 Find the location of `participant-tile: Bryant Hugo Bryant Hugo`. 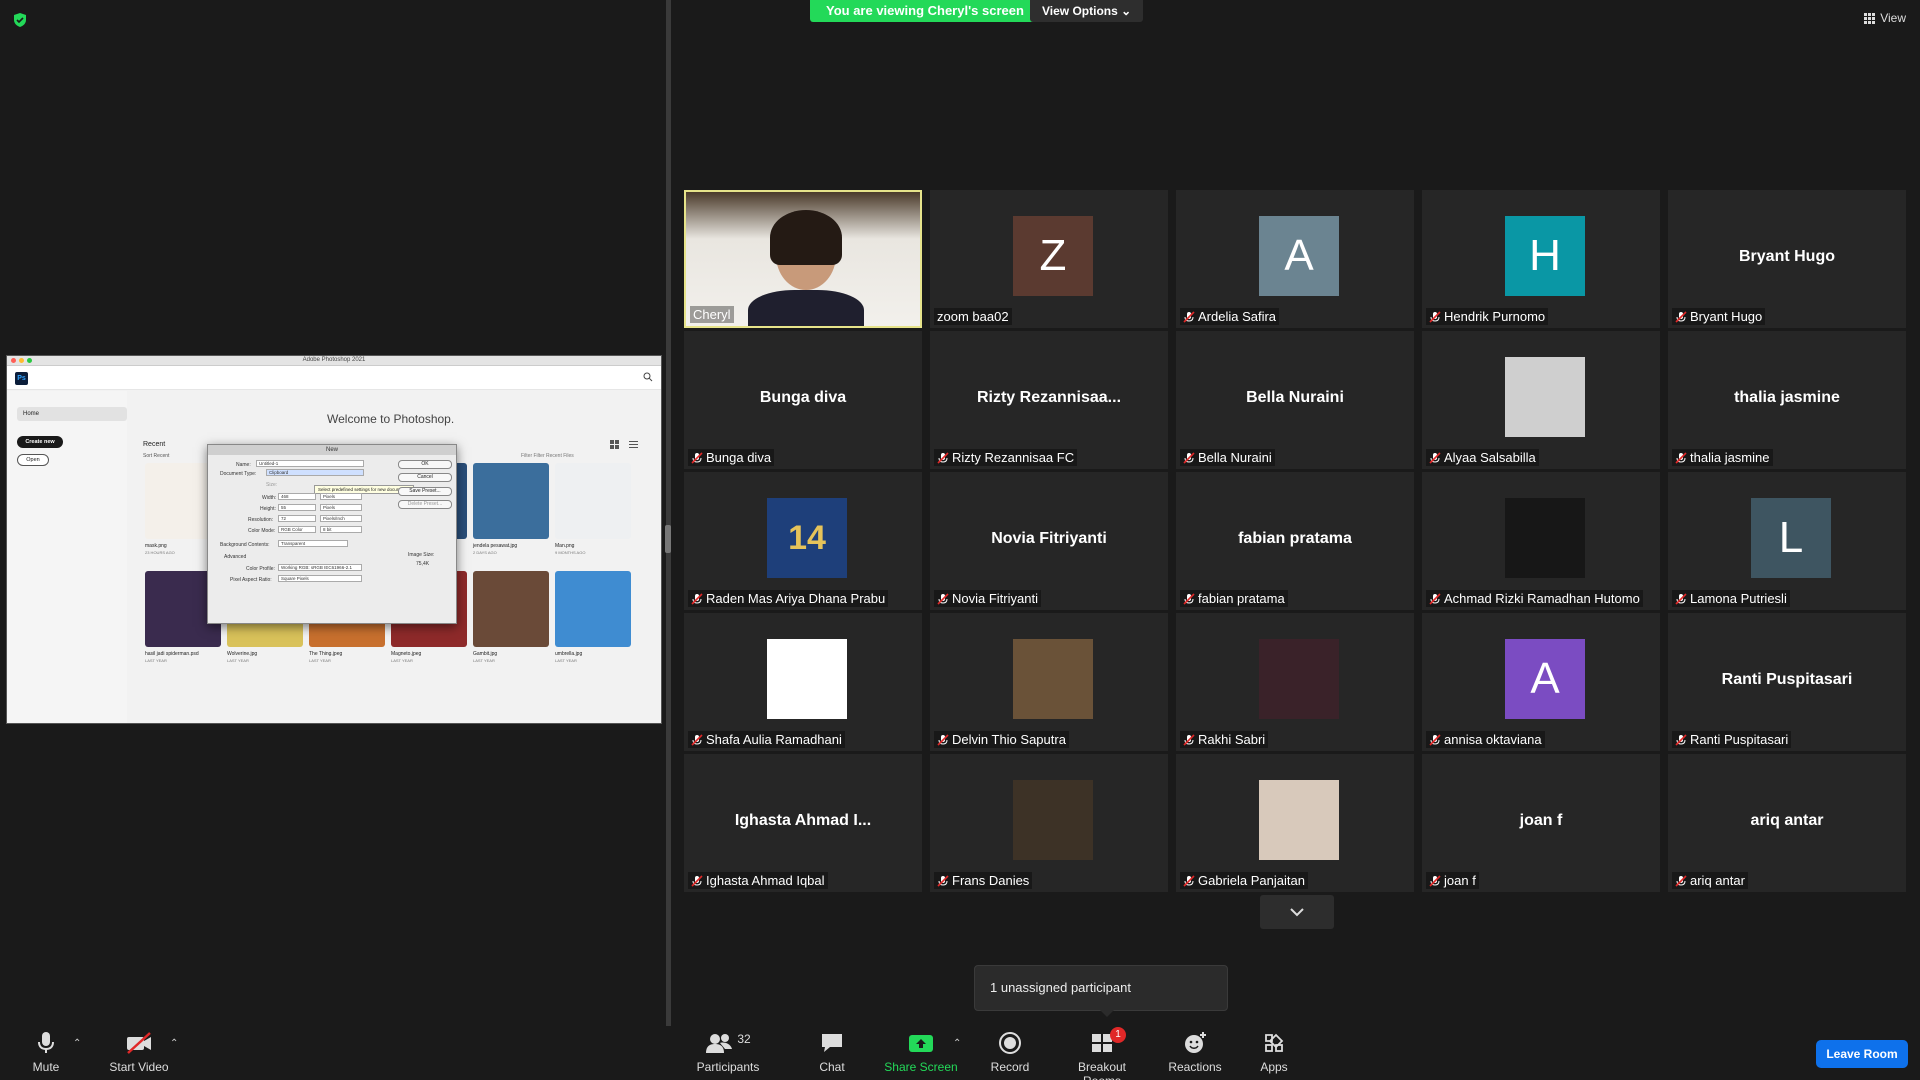

participant-tile: Bryant Hugo Bryant Hugo is located at coordinates (1787, 259).